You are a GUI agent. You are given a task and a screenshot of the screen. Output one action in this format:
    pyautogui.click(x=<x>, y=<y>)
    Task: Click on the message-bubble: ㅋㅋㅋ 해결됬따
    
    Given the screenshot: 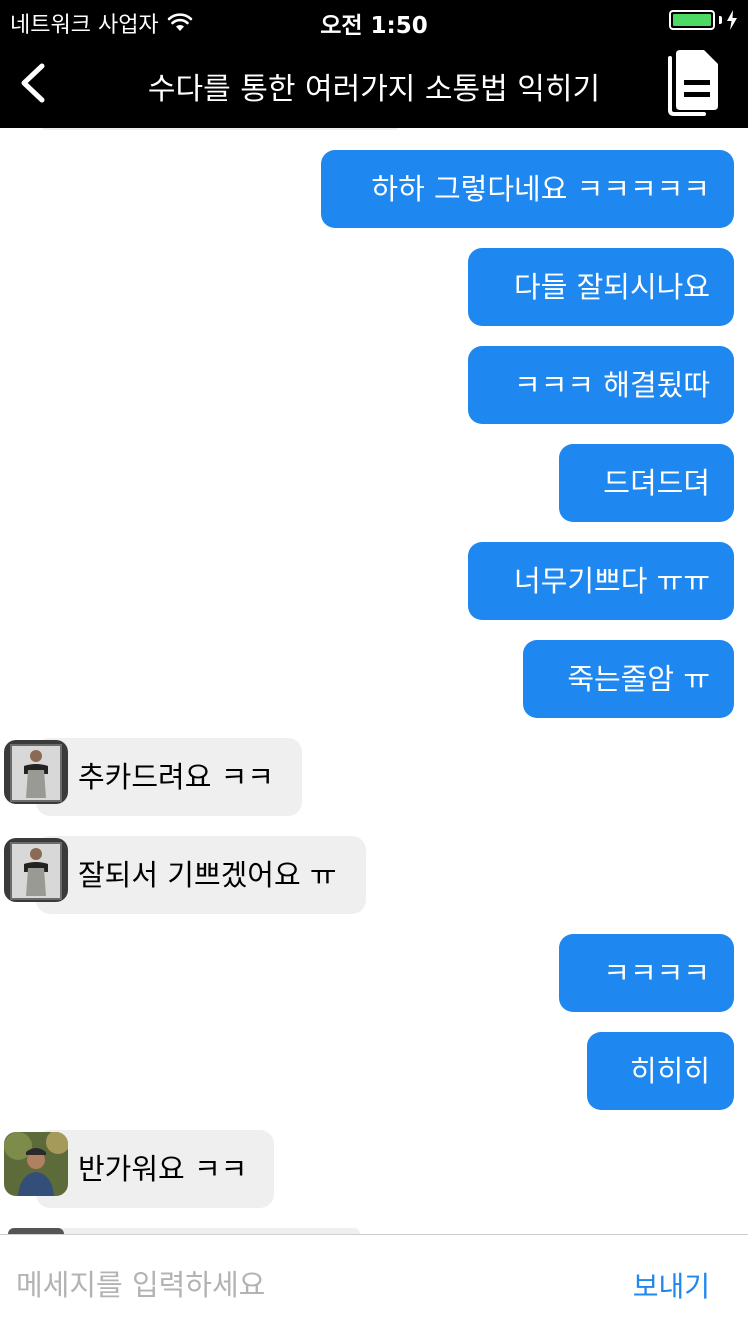 What is the action you would take?
    pyautogui.click(x=601, y=385)
    